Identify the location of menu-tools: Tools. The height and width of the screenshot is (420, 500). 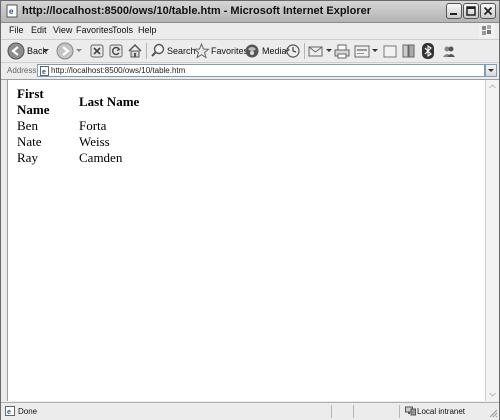
(122, 30).